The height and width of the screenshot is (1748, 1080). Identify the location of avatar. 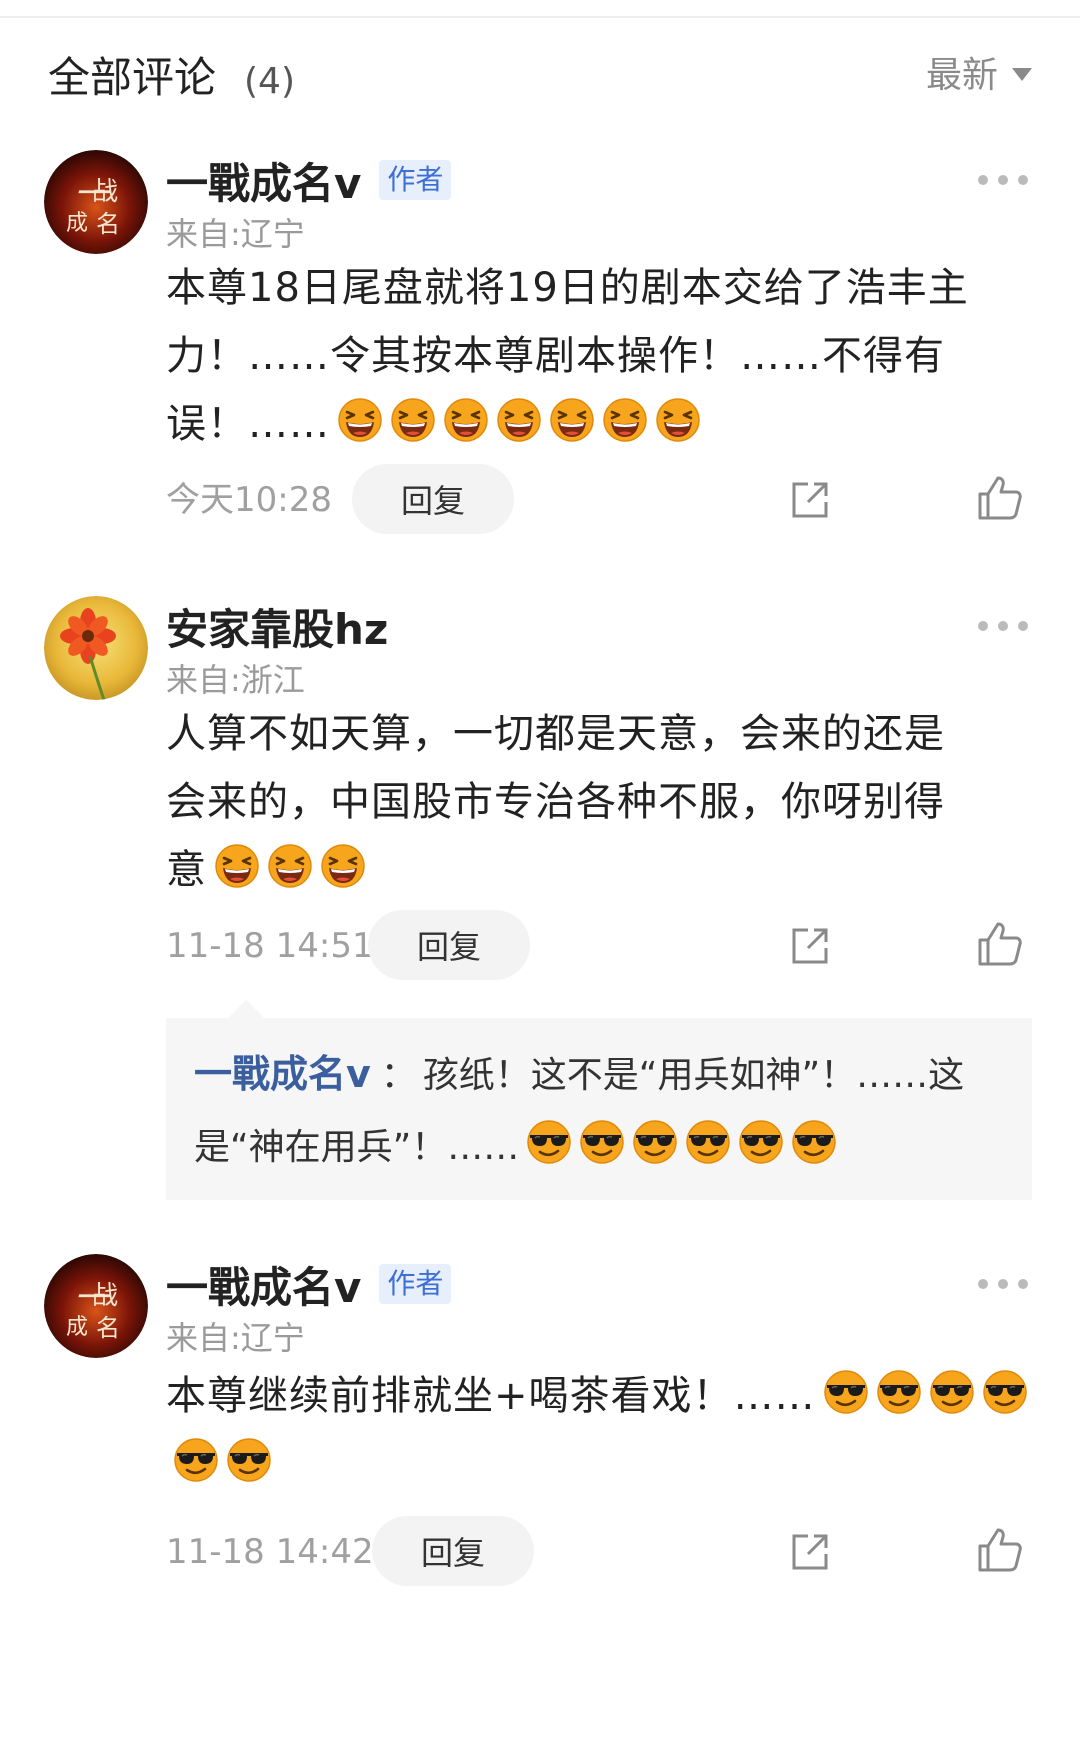
(96, 648).